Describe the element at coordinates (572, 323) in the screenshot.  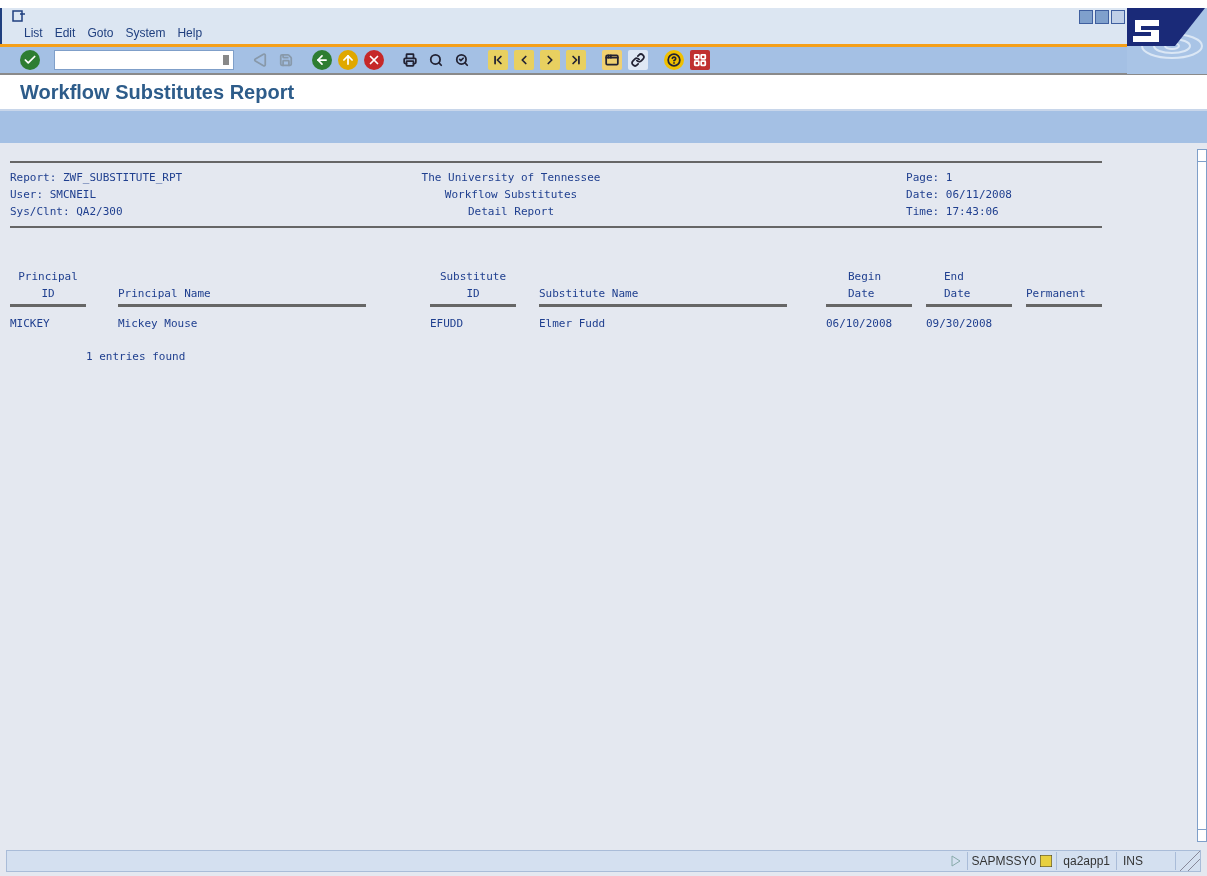
I see `table-cell: Elmer Fudd` at that location.